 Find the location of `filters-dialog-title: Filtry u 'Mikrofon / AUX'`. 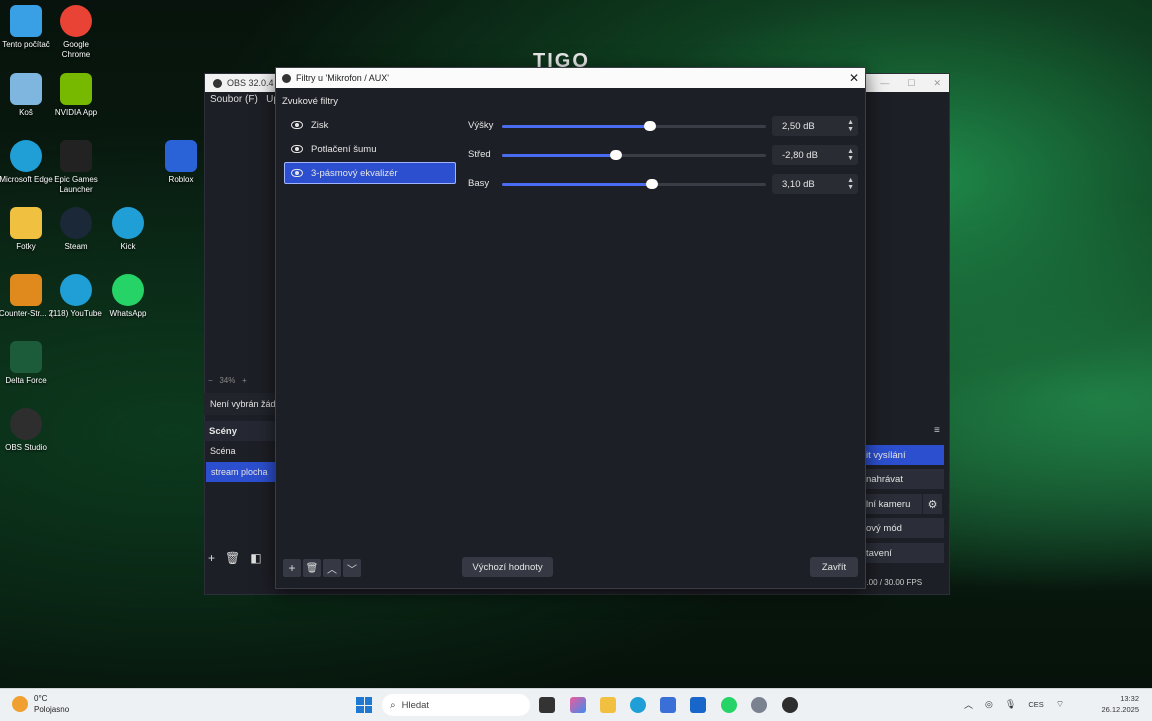

filters-dialog-title: Filtry u 'Mikrofon / AUX' is located at coordinates (342, 78).